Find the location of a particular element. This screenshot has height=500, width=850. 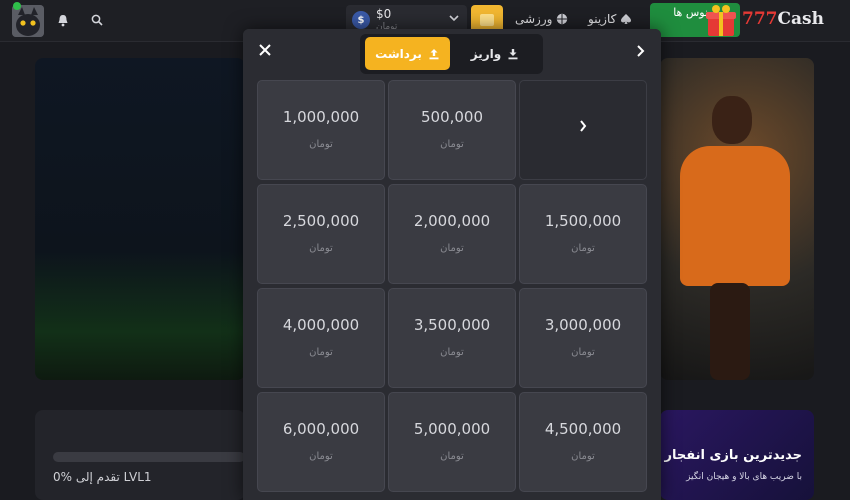

basketball-icon is located at coordinates (562, 19).